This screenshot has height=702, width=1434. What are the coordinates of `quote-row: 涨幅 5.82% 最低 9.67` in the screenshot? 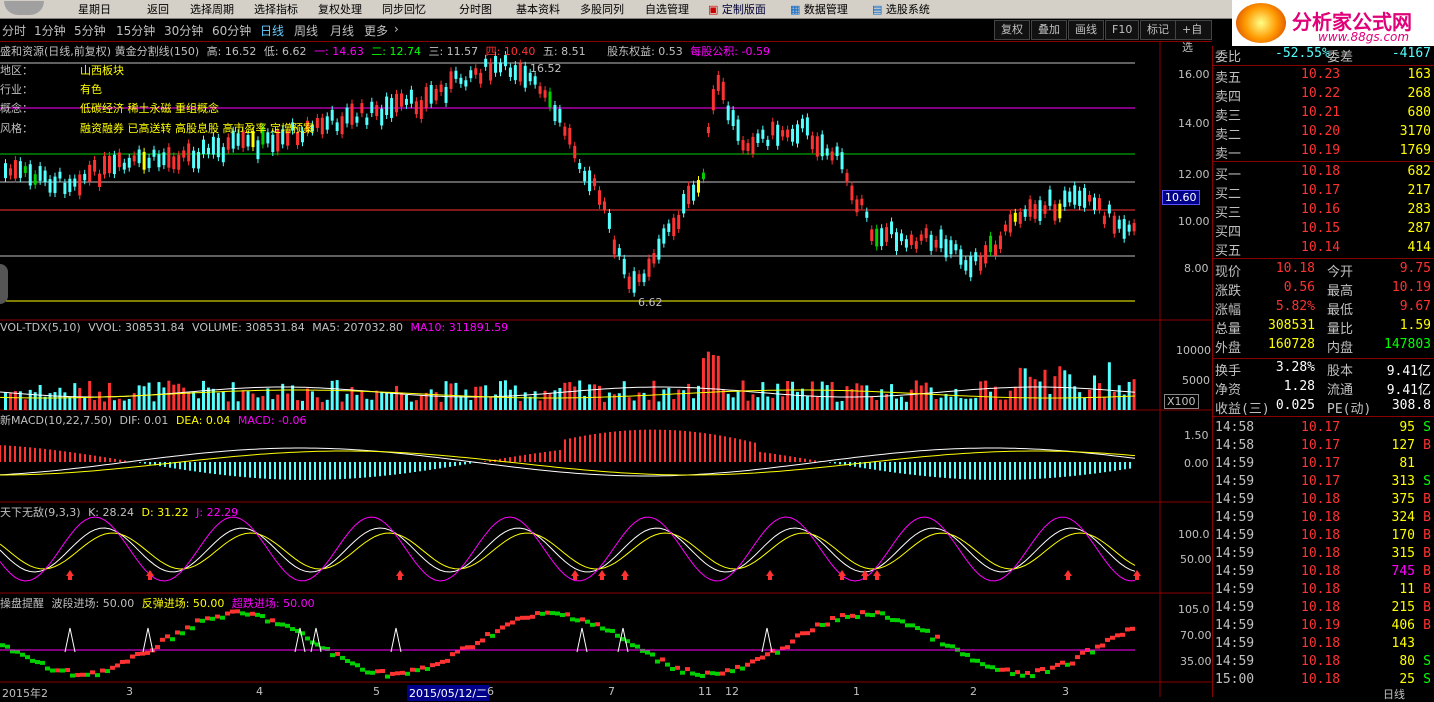 It's located at (1324, 308).